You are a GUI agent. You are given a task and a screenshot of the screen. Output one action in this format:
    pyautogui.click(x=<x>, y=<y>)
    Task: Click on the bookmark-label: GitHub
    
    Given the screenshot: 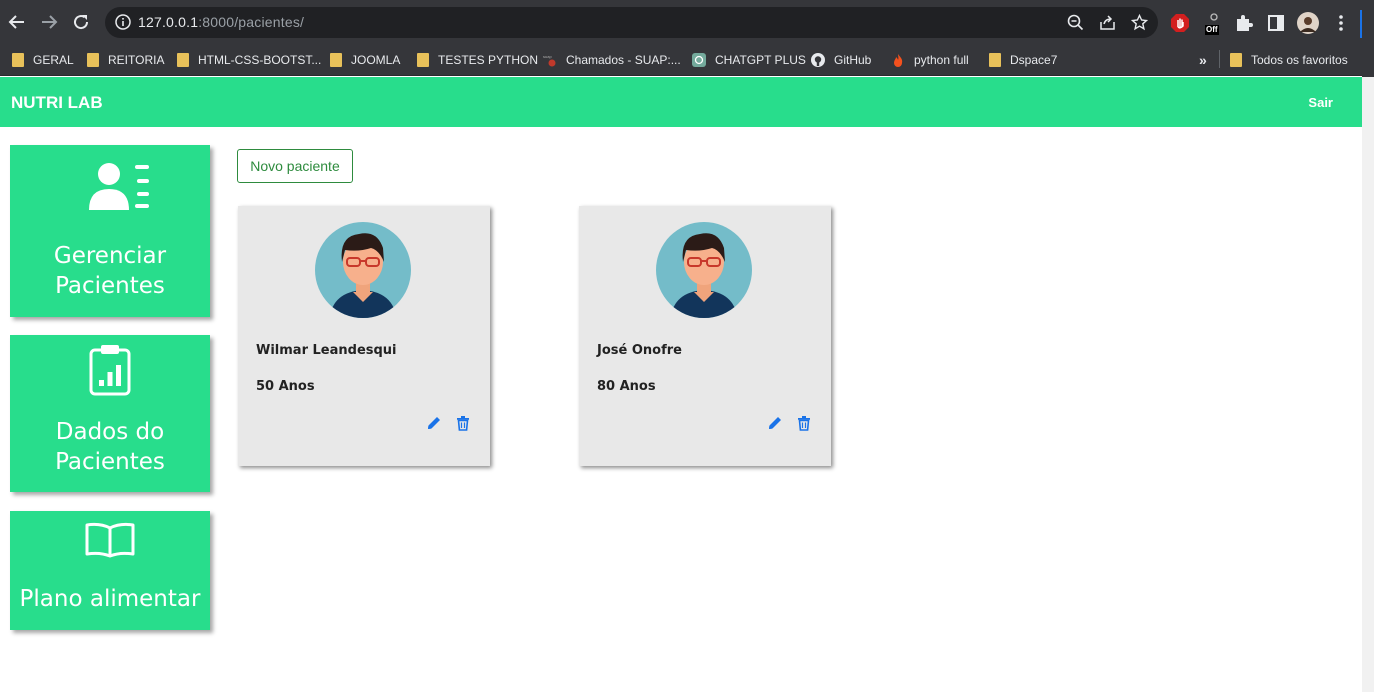 What is the action you would take?
    pyautogui.click(x=853, y=60)
    